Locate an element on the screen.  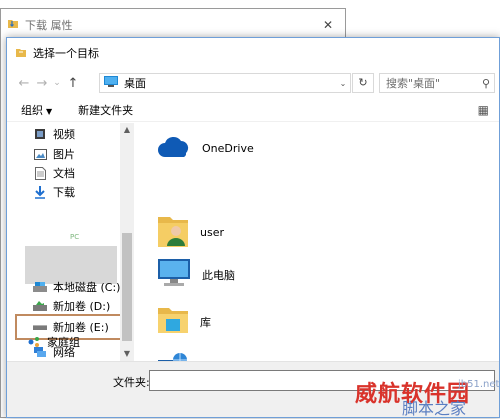
close-button: ✕ is located at coordinates (328, 25).